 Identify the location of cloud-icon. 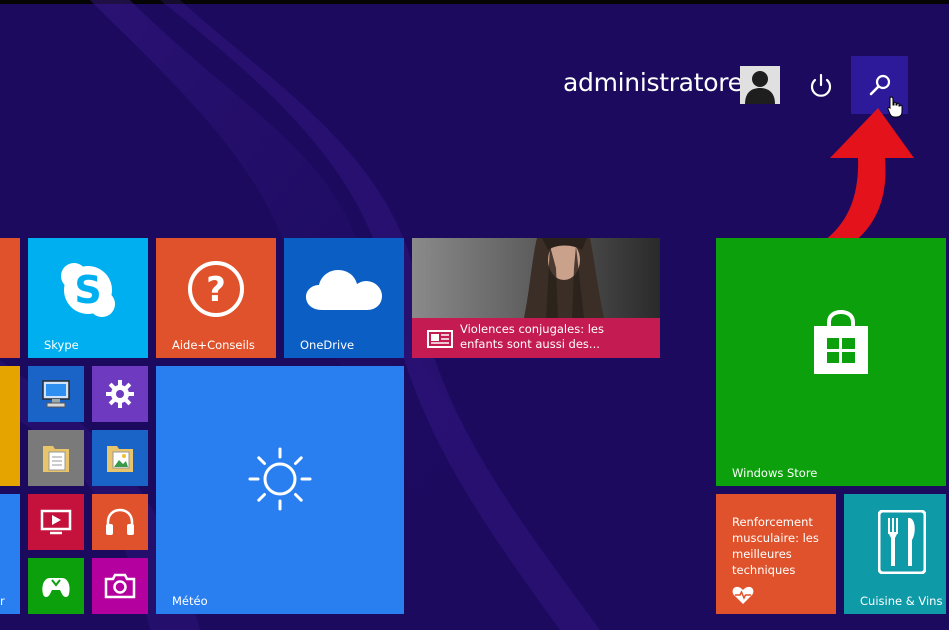
(344, 290).